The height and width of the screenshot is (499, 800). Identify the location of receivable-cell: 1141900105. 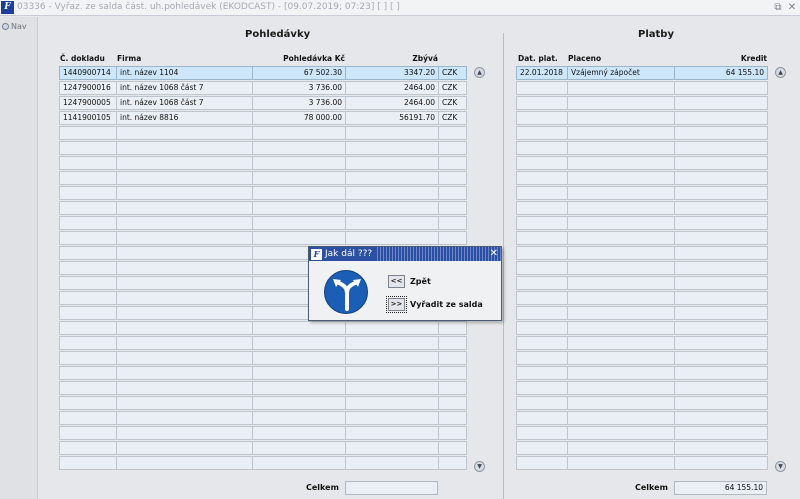
(88, 118).